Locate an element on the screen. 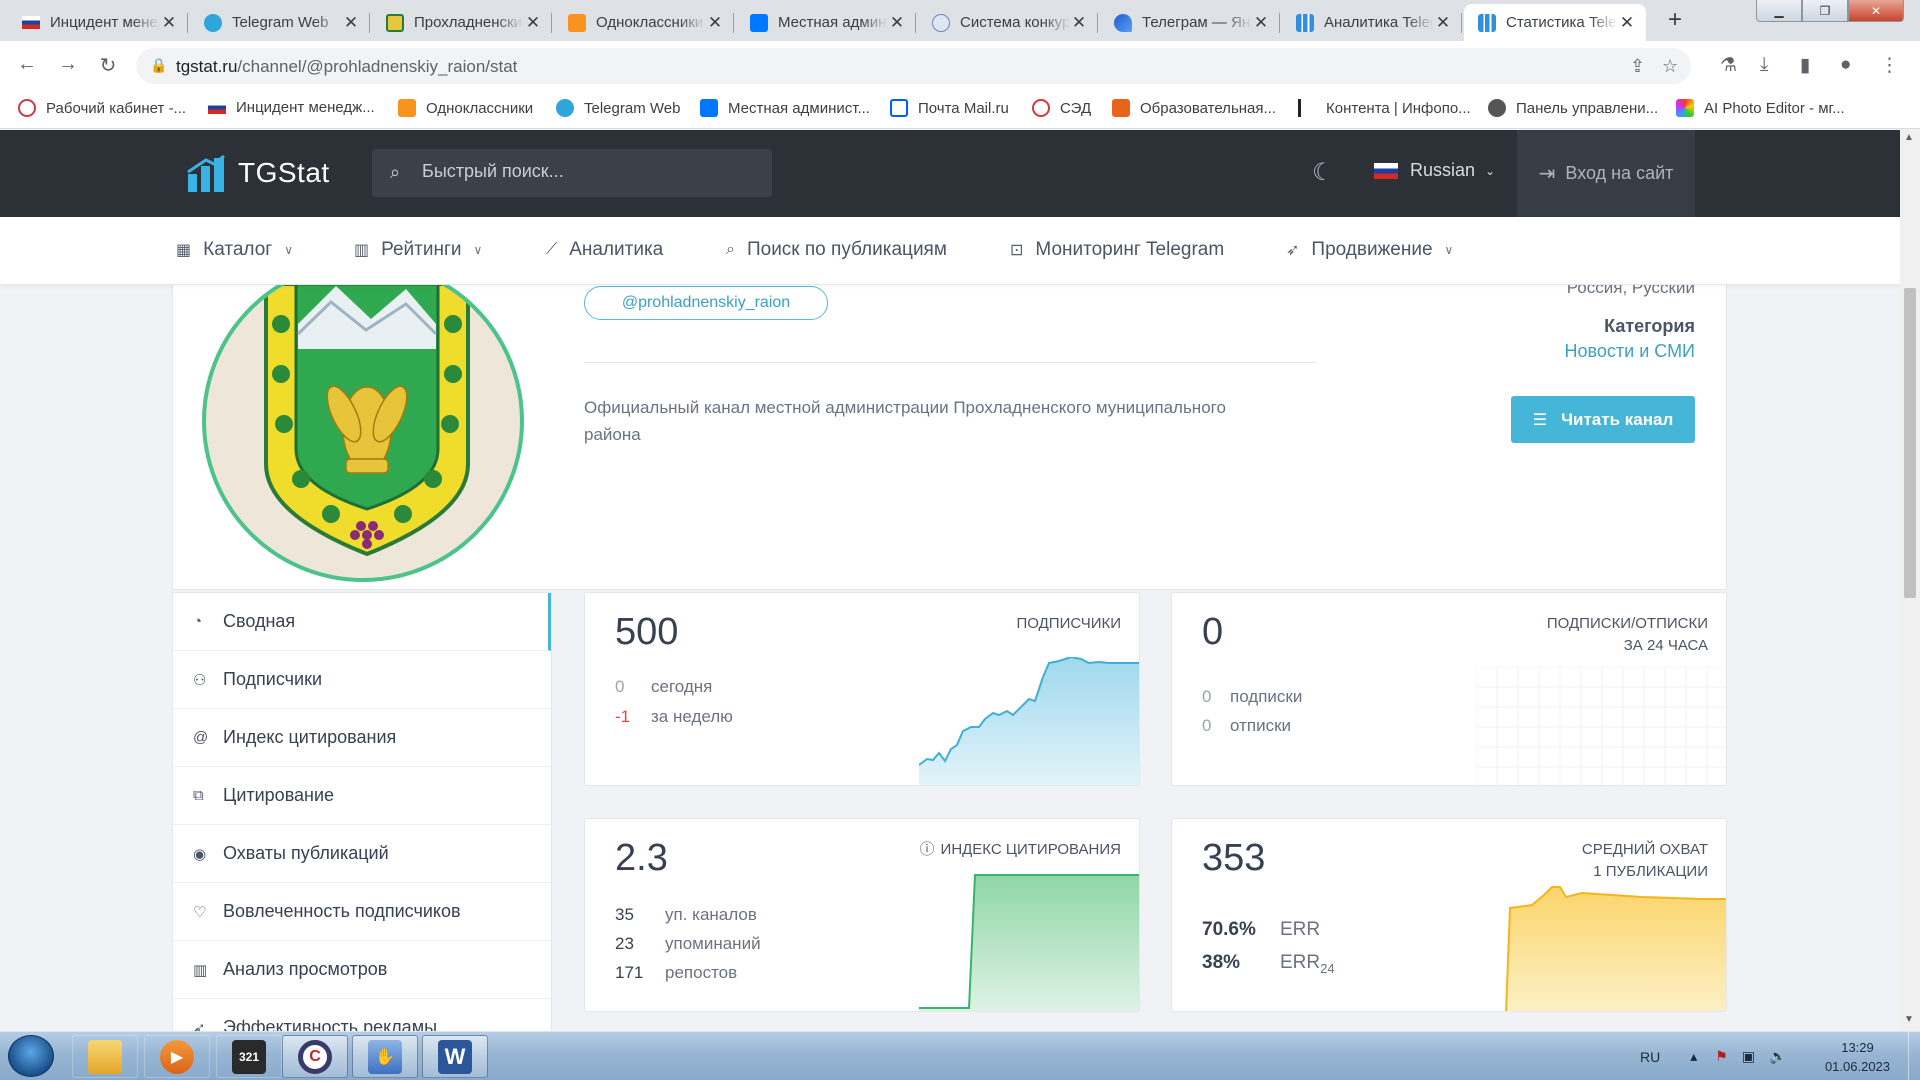 The image size is (1920, 1080). taskbar-app: ✋ is located at coordinates (385, 1056).